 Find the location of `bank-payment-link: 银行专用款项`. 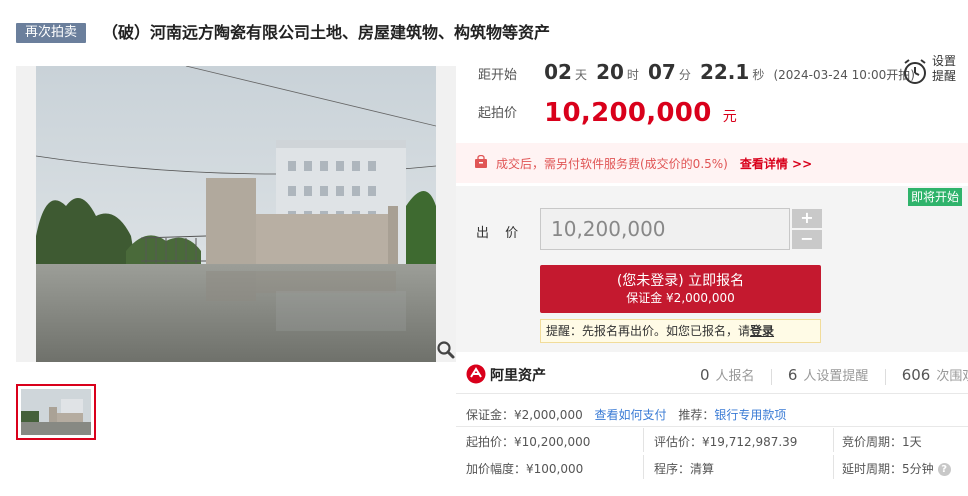

bank-payment-link: 银行专用款项 is located at coordinates (750, 415).